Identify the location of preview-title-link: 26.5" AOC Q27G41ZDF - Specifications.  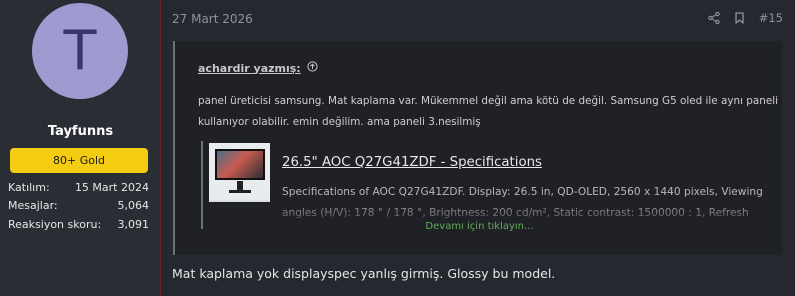
(412, 162).